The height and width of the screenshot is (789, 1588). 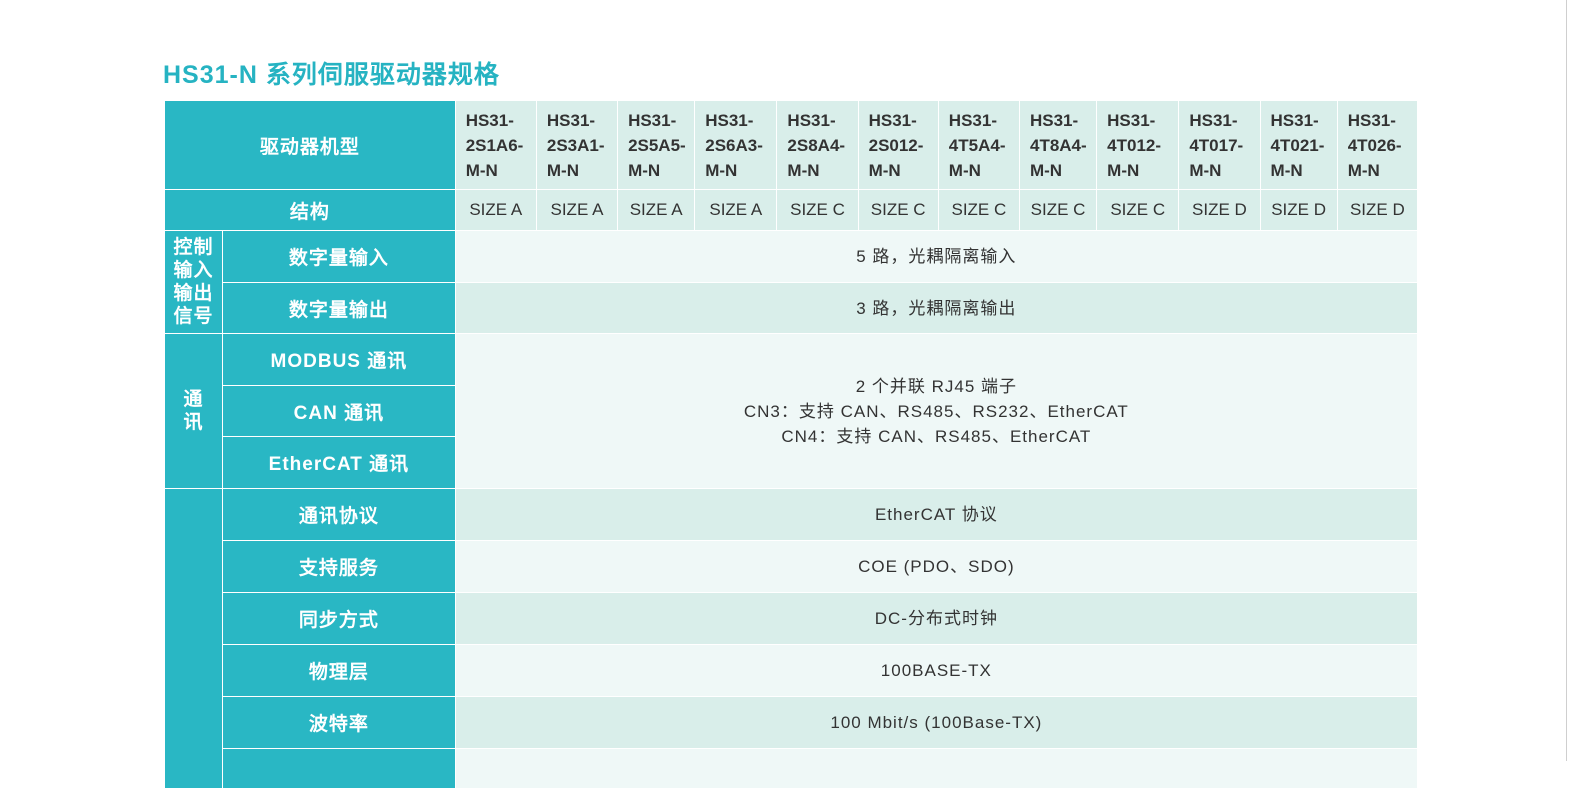 What do you see at coordinates (1566, 380) in the screenshot?
I see `page-edge-line` at bounding box center [1566, 380].